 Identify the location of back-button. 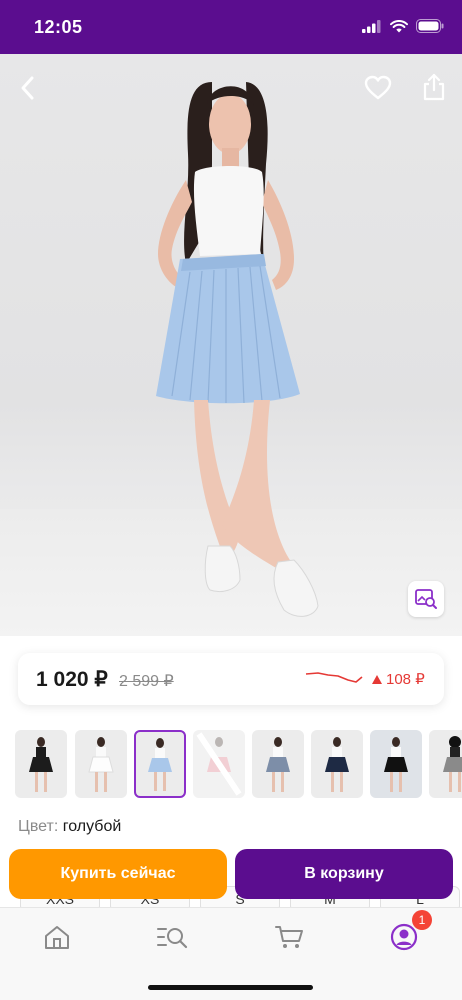
(28, 88).